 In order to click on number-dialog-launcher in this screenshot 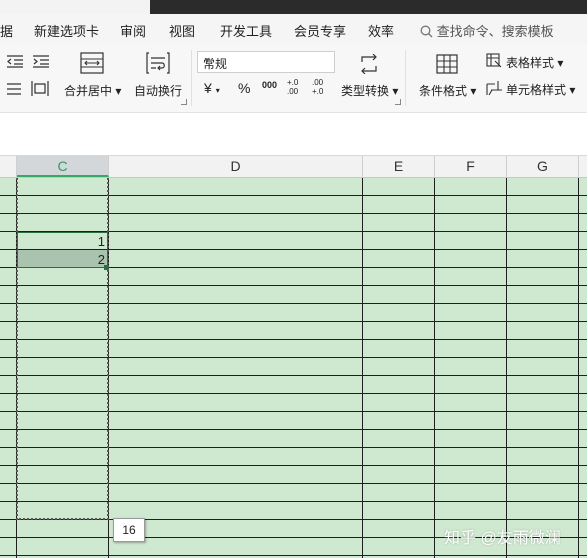, I will do `click(398, 102)`.